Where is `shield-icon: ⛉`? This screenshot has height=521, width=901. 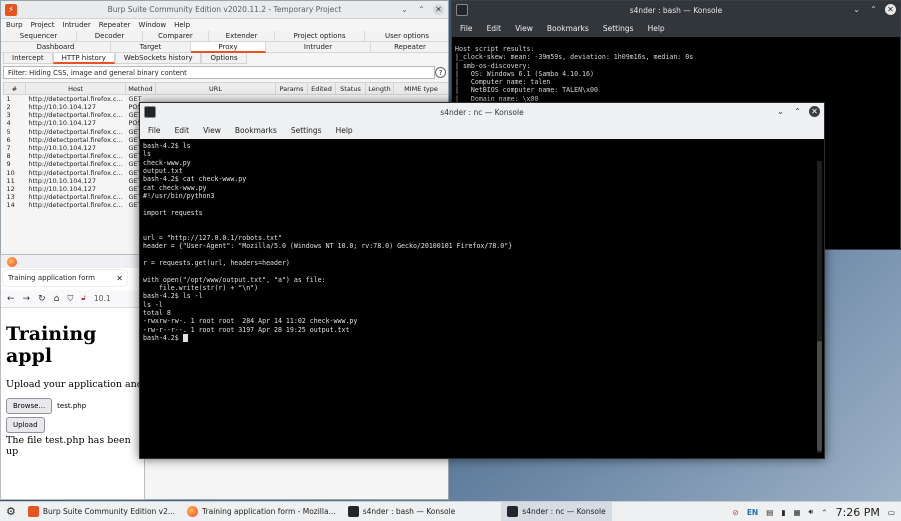 shield-icon: ⛉ is located at coordinates (70, 299).